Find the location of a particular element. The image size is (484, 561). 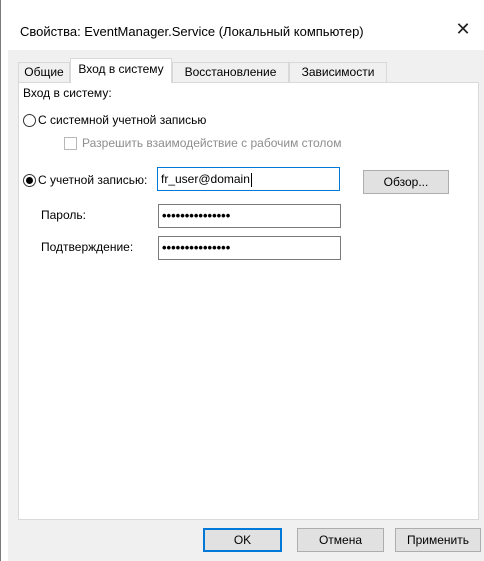

confirm-password-label: Подтверждение: is located at coordinates (87, 247).